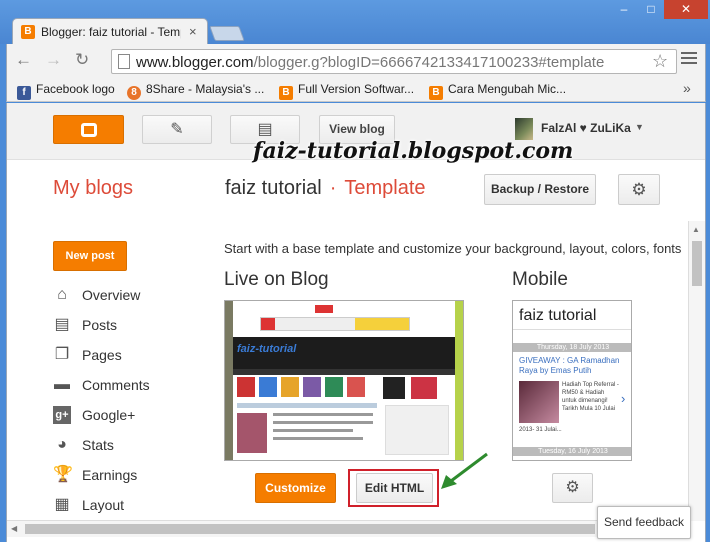 This screenshot has height=542, width=710. I want to click on blogger-favicon-icon: B, so click(28, 32).